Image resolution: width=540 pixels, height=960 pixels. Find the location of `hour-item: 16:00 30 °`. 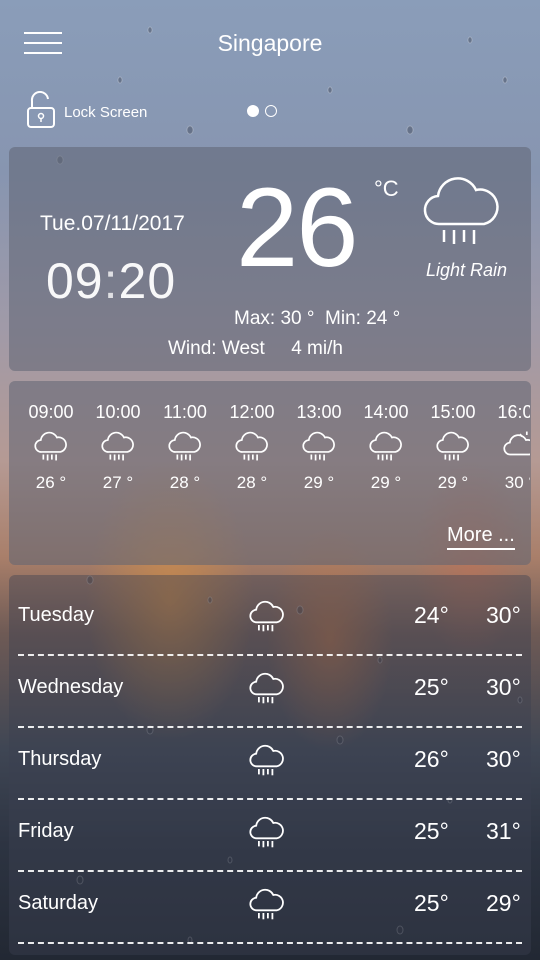

hour-item: 16:00 30 ° is located at coordinates (508, 447).